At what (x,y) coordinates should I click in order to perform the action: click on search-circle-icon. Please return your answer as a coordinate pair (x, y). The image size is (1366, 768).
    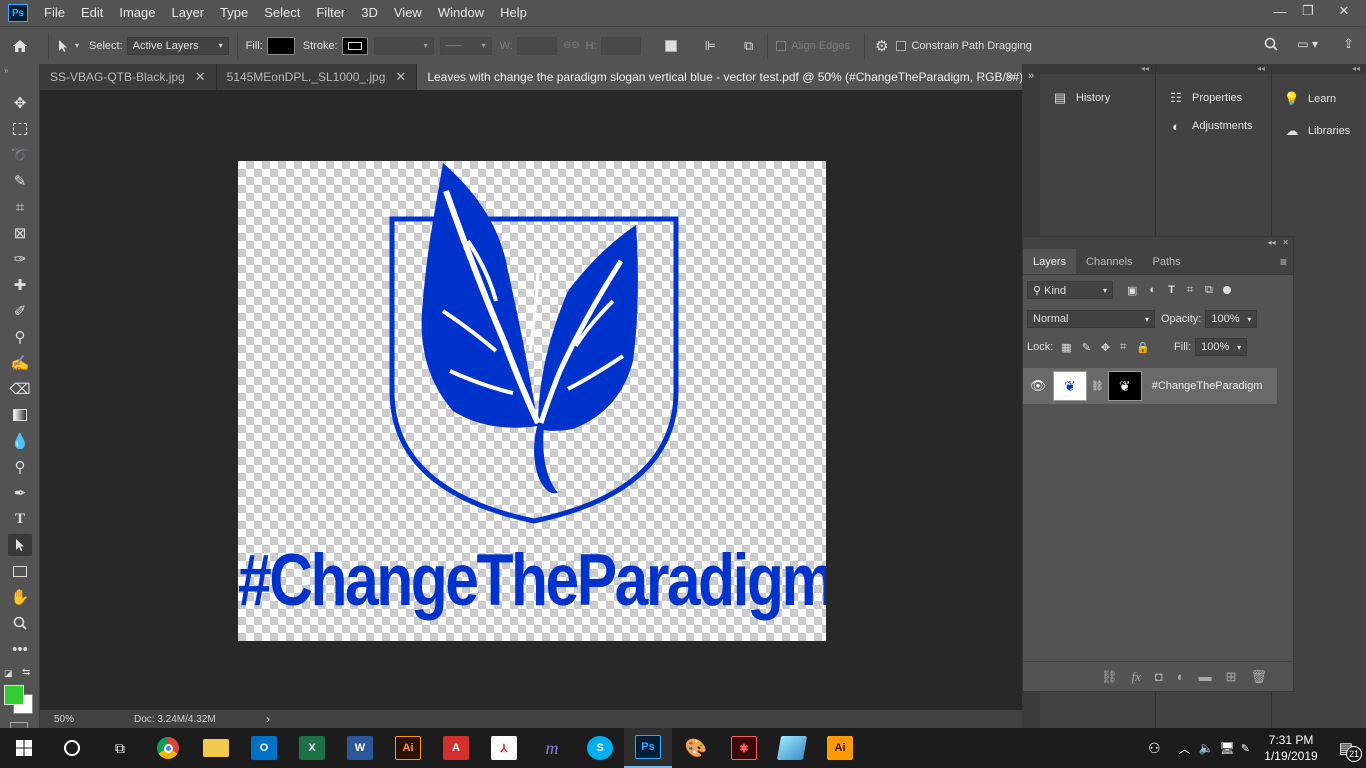
    Looking at the image, I should click on (72, 748).